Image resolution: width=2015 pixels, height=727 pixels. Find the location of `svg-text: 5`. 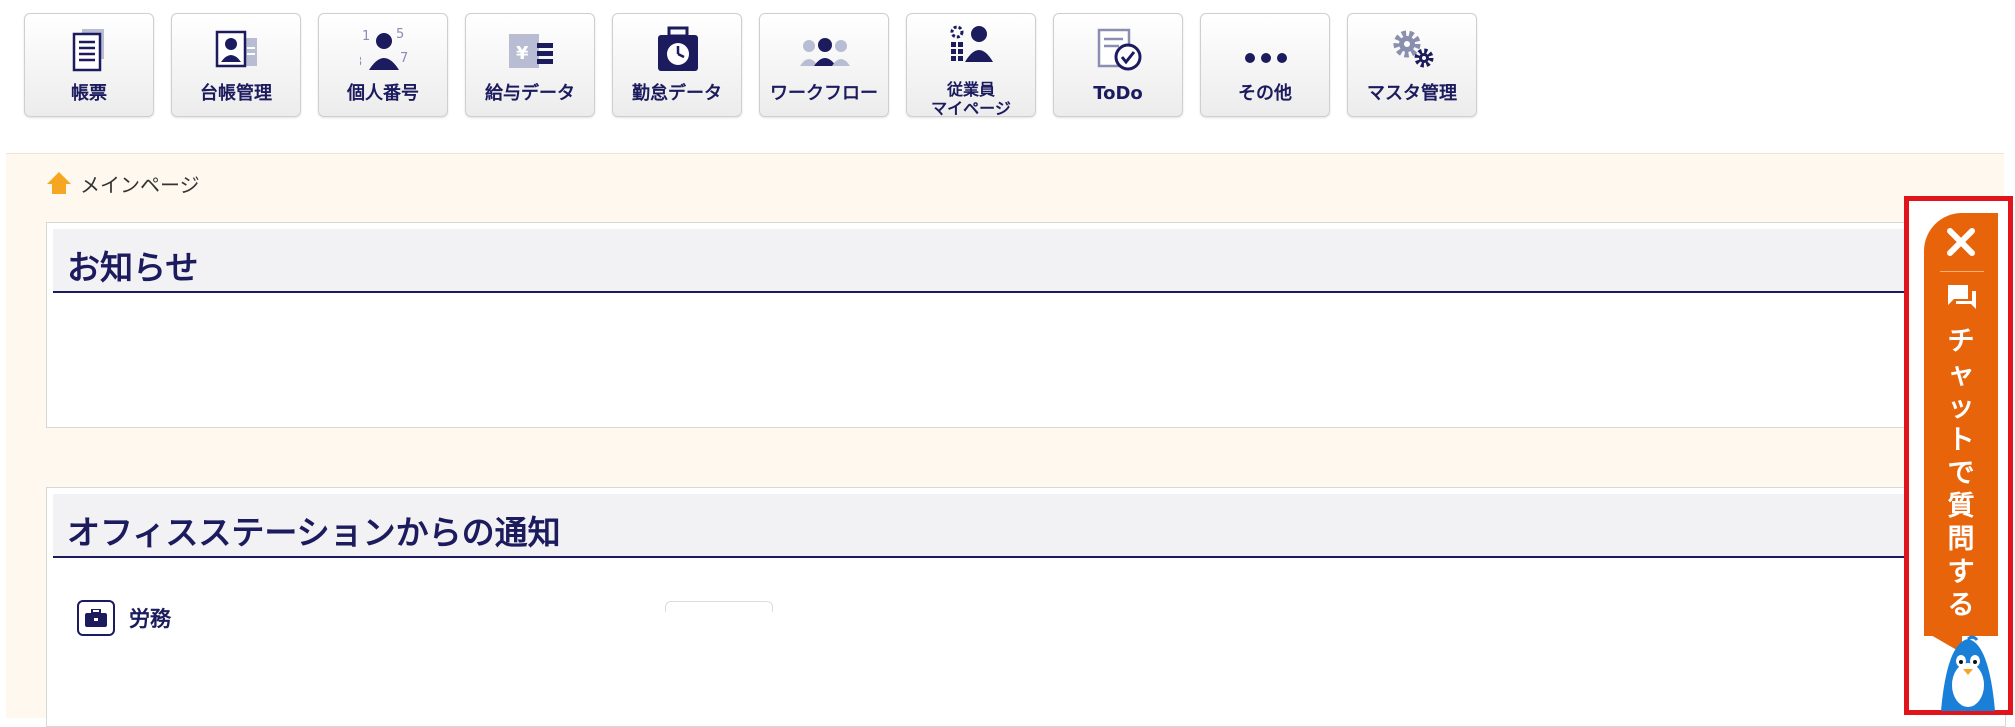

svg-text: 5 is located at coordinates (400, 34).